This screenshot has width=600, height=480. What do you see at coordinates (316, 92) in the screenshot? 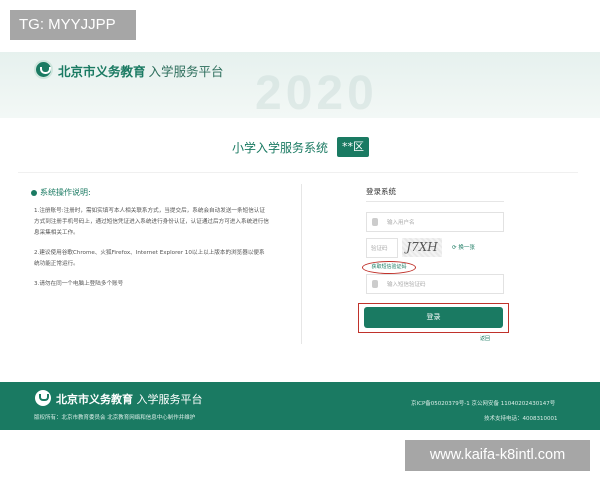
I see `header-deco-year: 2020` at bounding box center [316, 92].